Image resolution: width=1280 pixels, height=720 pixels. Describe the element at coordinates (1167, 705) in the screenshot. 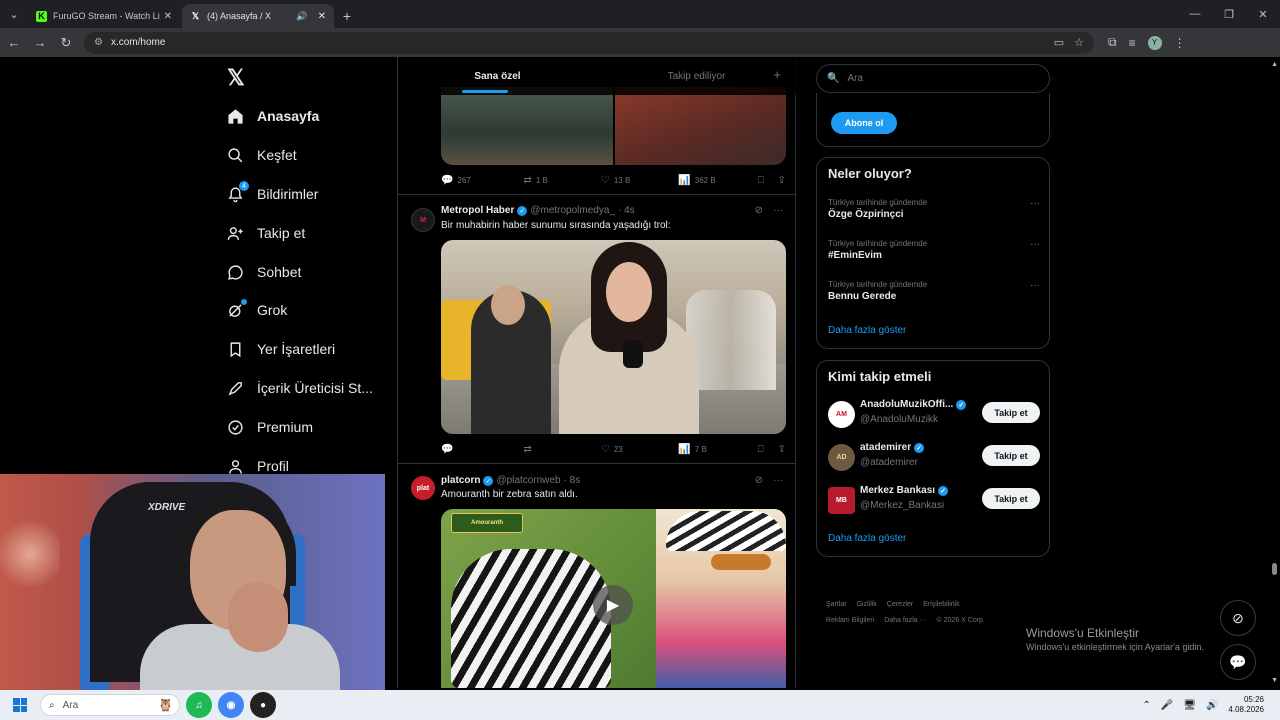

I see `microphone-icon: 🎤` at that location.